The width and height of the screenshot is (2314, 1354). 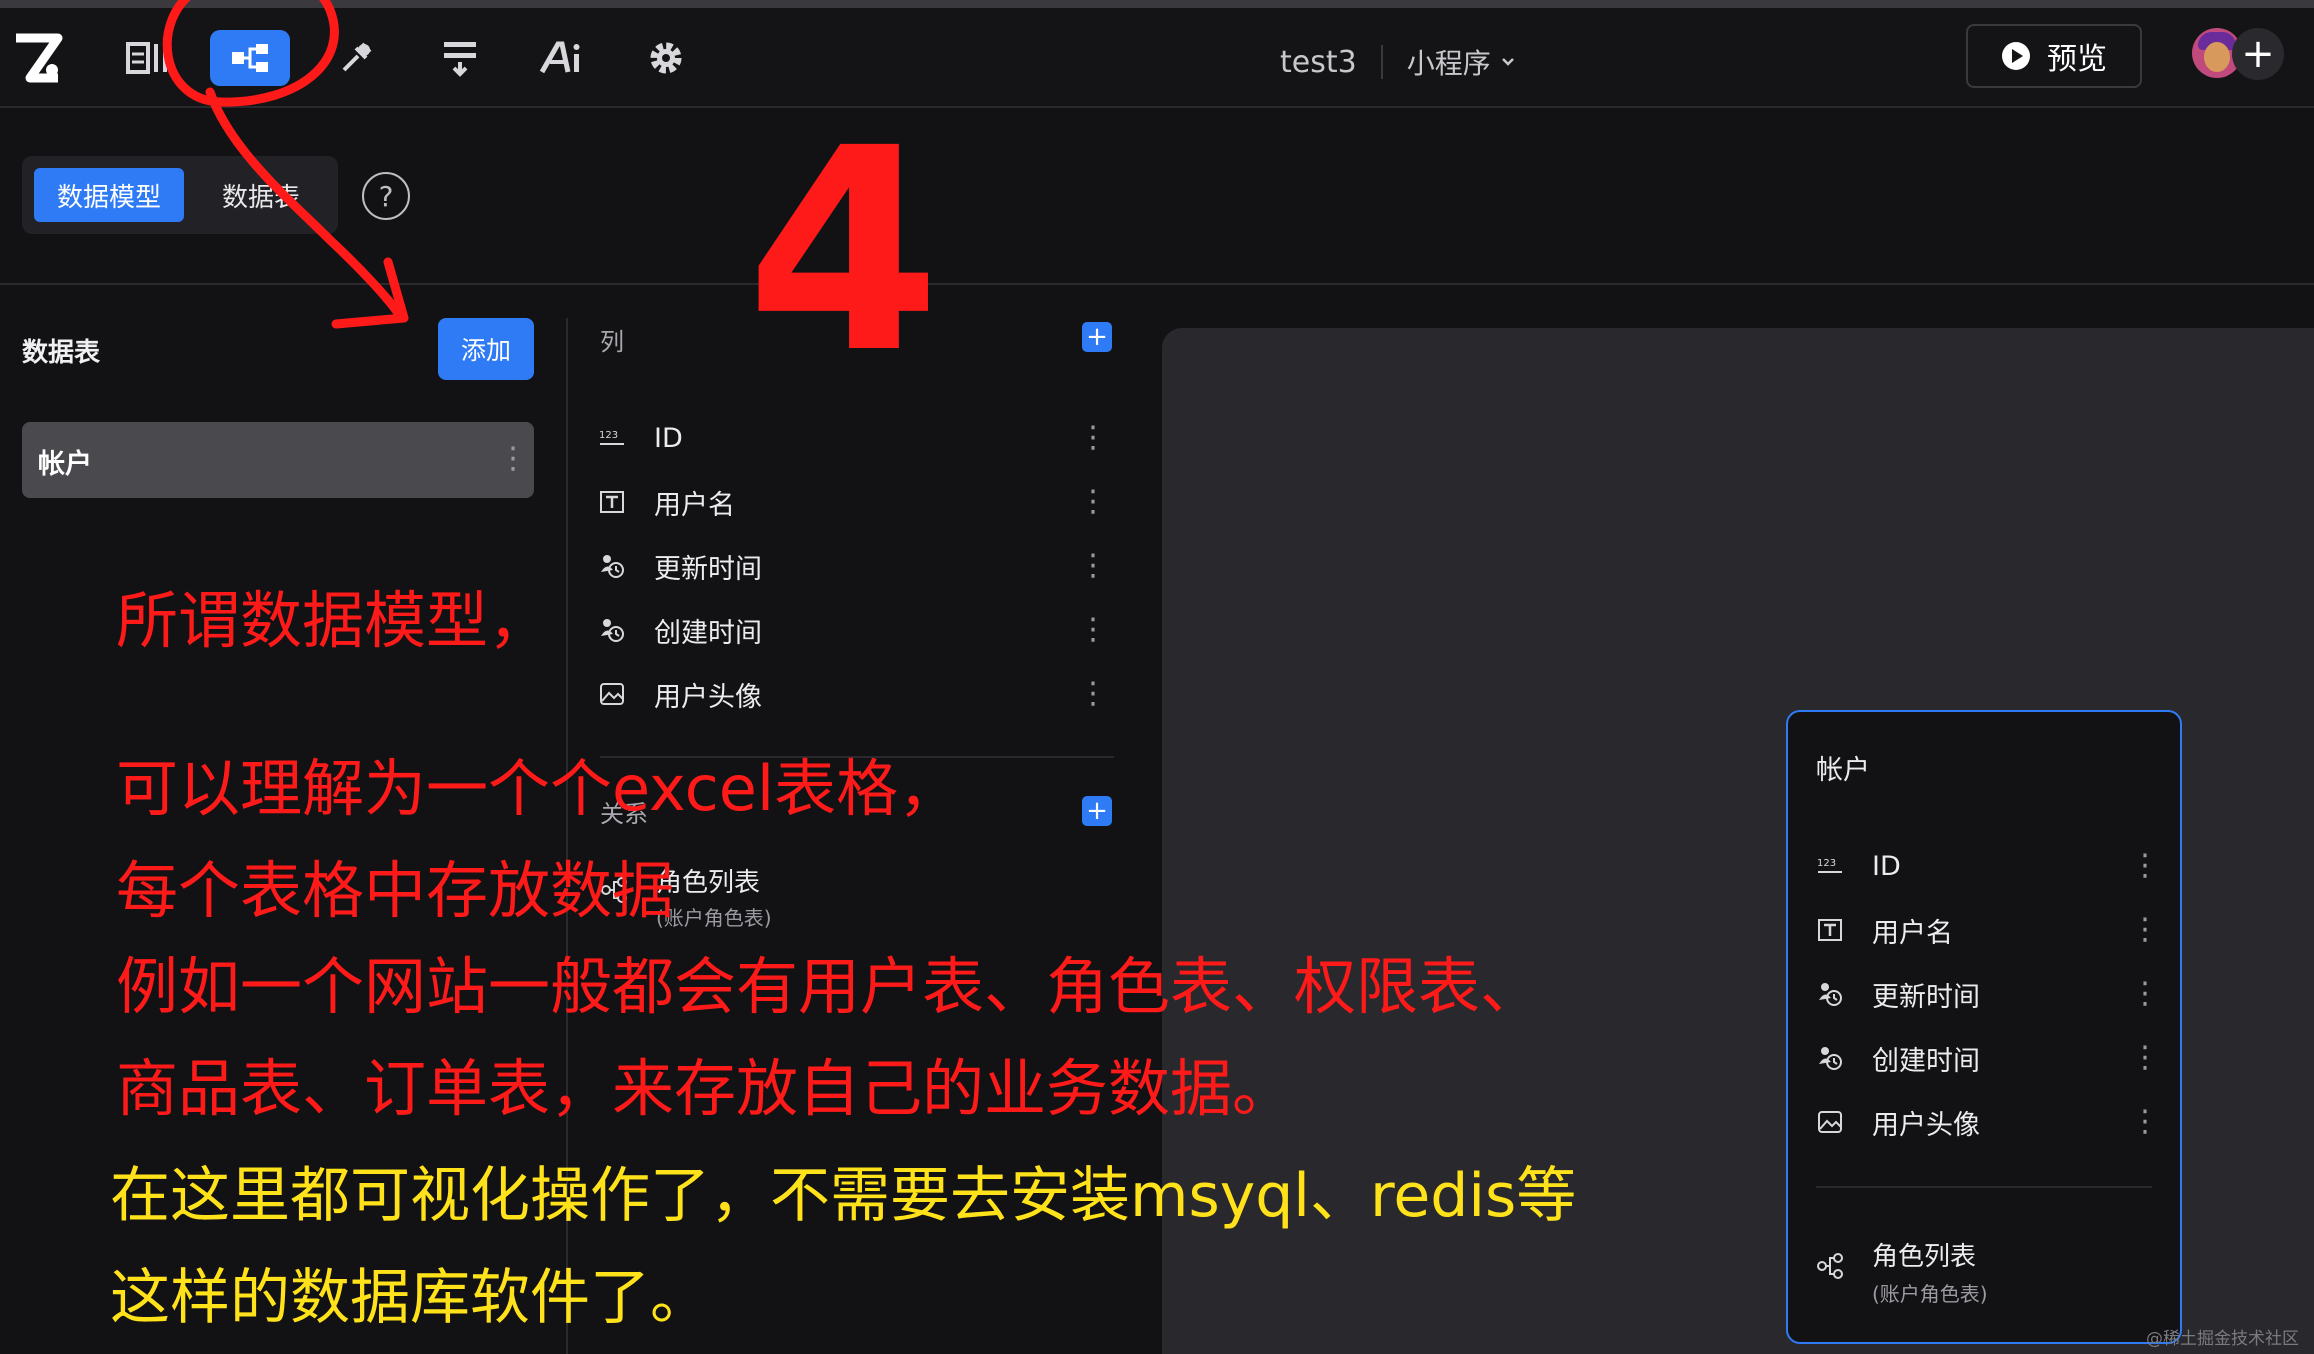 I want to click on watermark: @稀土掘金技术社区, so click(x=2222, y=1339).